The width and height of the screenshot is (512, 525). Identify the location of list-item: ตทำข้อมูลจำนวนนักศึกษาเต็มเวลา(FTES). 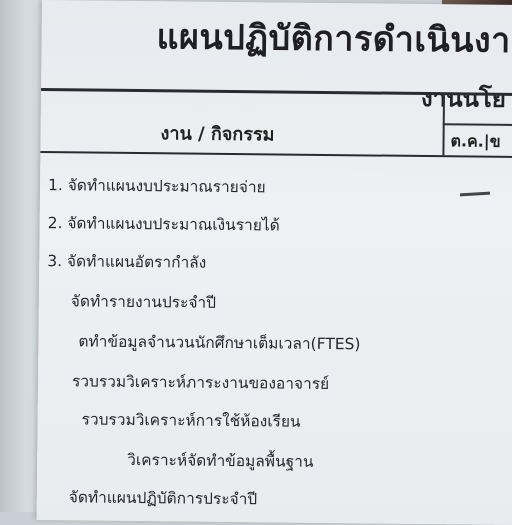
(219, 343).